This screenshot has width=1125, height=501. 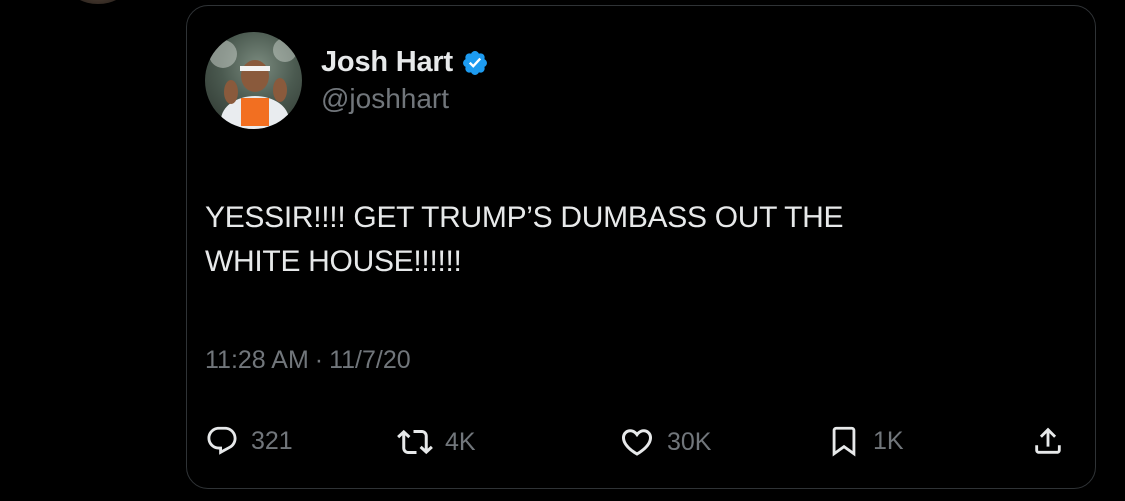 What do you see at coordinates (405, 80) in the screenshot?
I see `author-names: Josh Hart @joshhart` at bounding box center [405, 80].